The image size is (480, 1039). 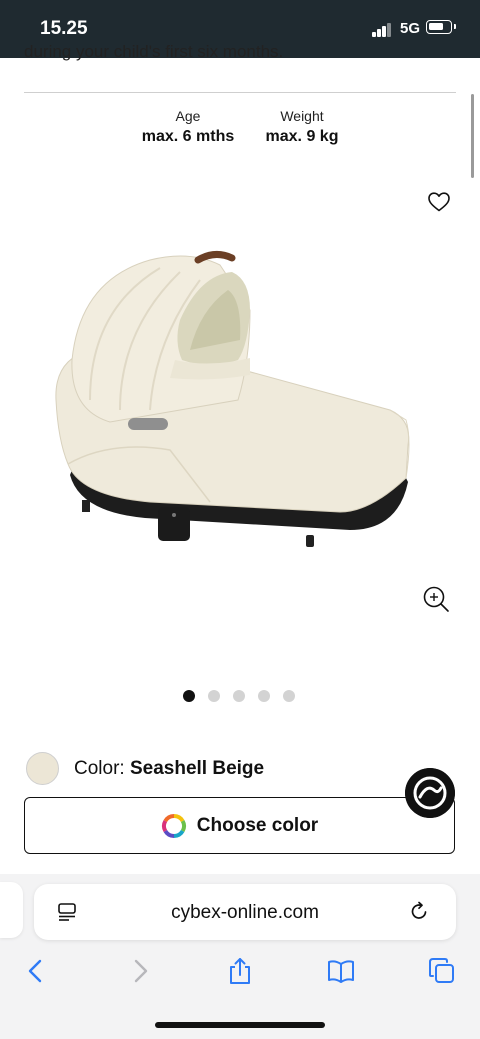 I want to click on forward-icon, so click(x=140, y=971).